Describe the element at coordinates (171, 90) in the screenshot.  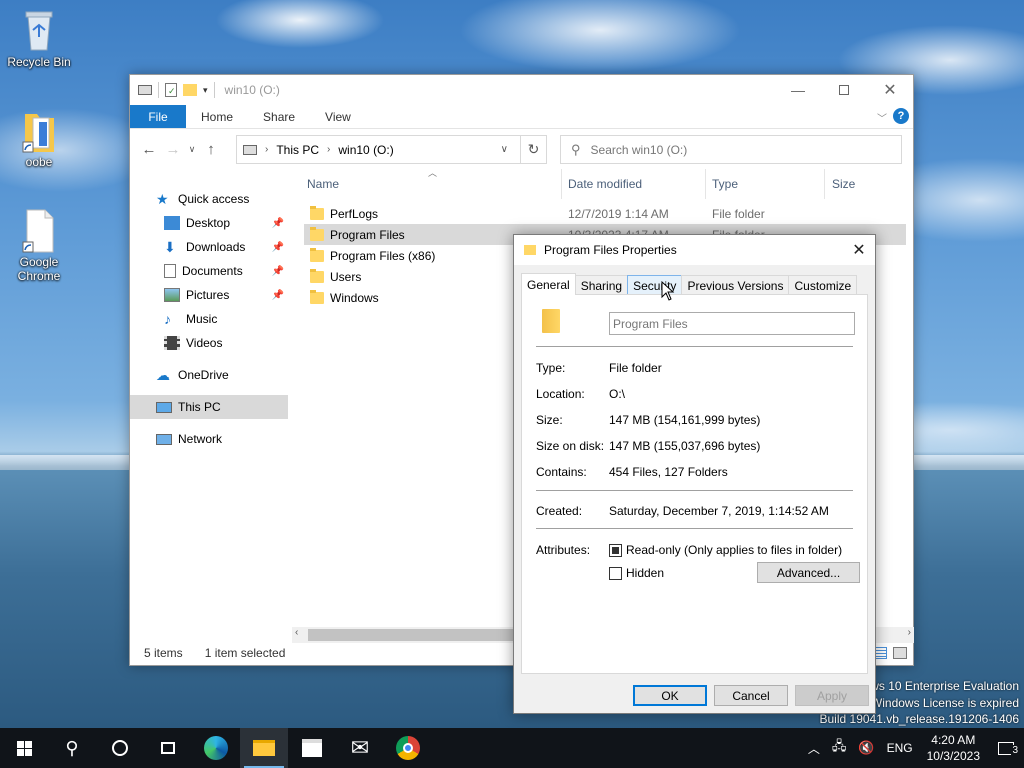
I see `properties-icon: ✓` at that location.